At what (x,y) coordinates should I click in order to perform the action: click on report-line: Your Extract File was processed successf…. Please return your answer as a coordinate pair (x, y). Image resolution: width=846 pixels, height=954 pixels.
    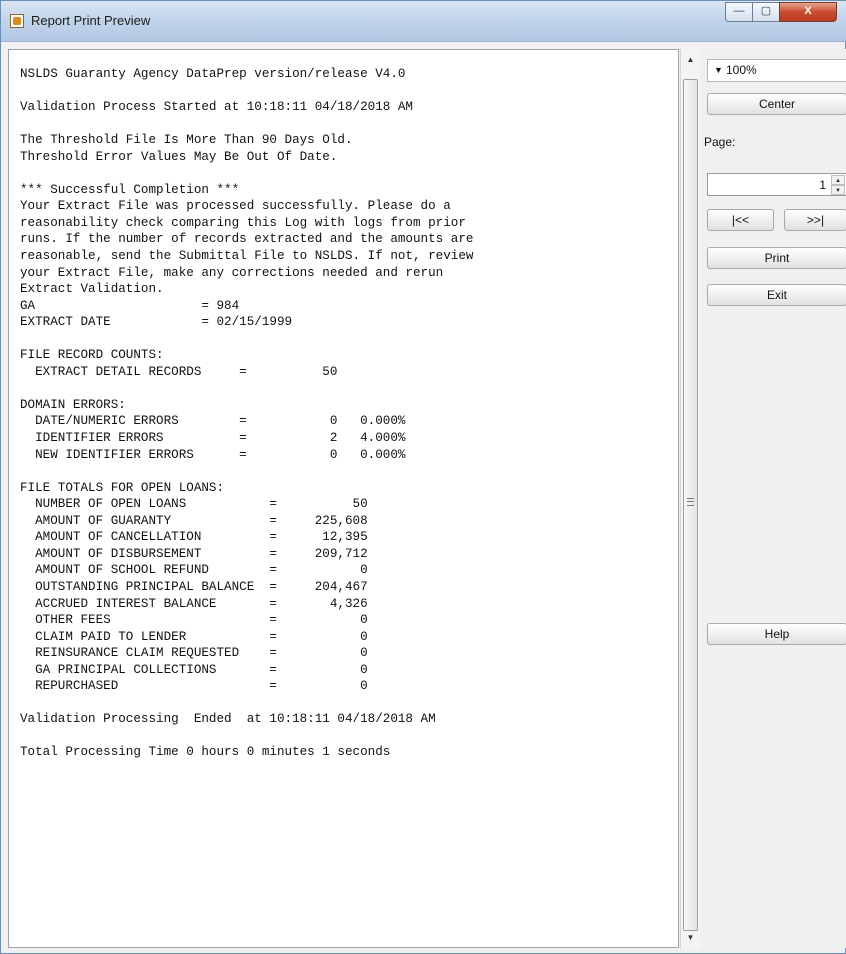
    Looking at the image, I should click on (235, 206).